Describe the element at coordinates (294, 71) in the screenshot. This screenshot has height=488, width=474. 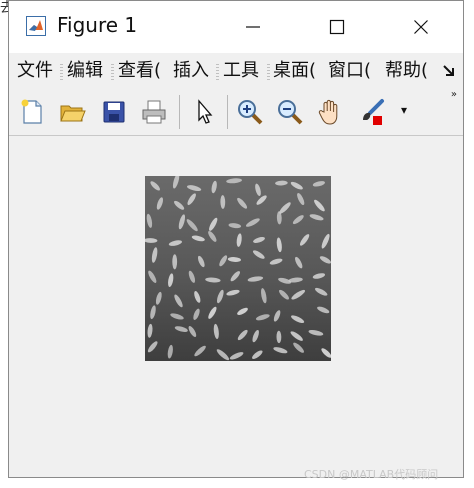
I see `menu-desktop: 桌面(` at that location.